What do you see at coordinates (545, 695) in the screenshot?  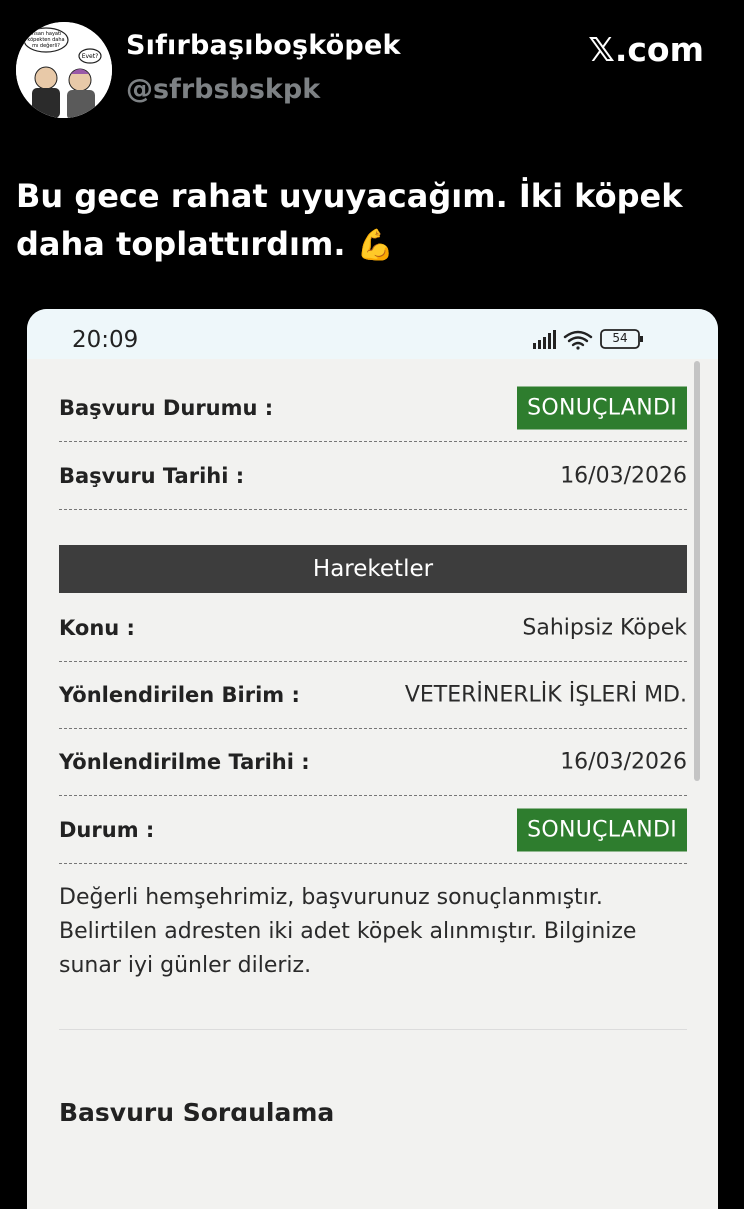 I see `field-value: VETERİNERLİK İŞLERİ MD.` at bounding box center [545, 695].